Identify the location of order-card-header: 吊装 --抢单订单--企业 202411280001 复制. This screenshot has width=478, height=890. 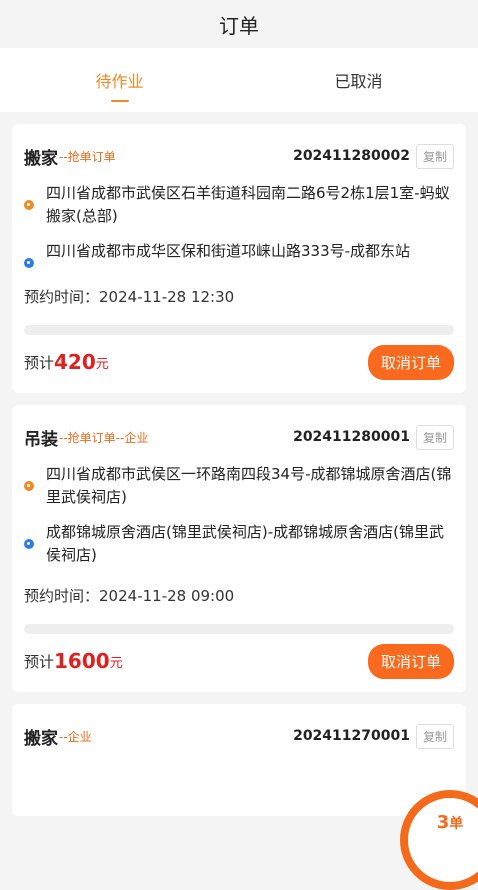
(239, 437).